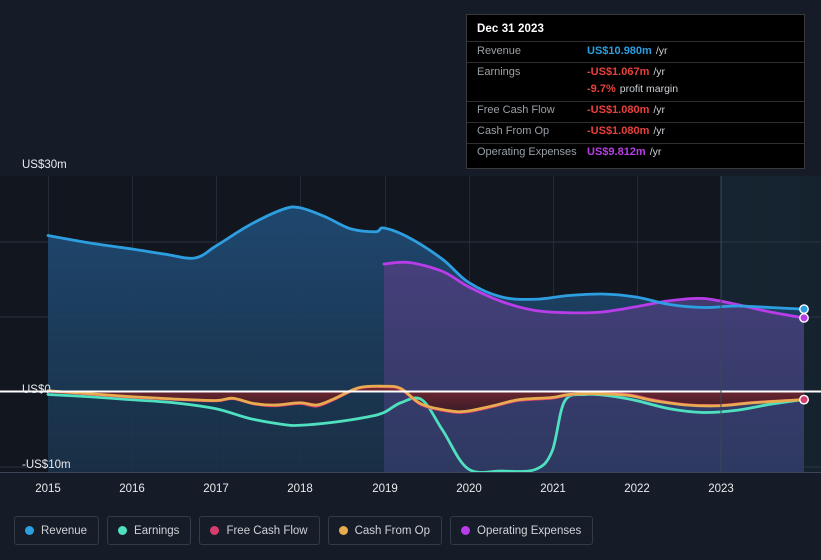  Describe the element at coordinates (553, 489) in the screenshot. I see `x-axis-tick-label: 2021` at that location.